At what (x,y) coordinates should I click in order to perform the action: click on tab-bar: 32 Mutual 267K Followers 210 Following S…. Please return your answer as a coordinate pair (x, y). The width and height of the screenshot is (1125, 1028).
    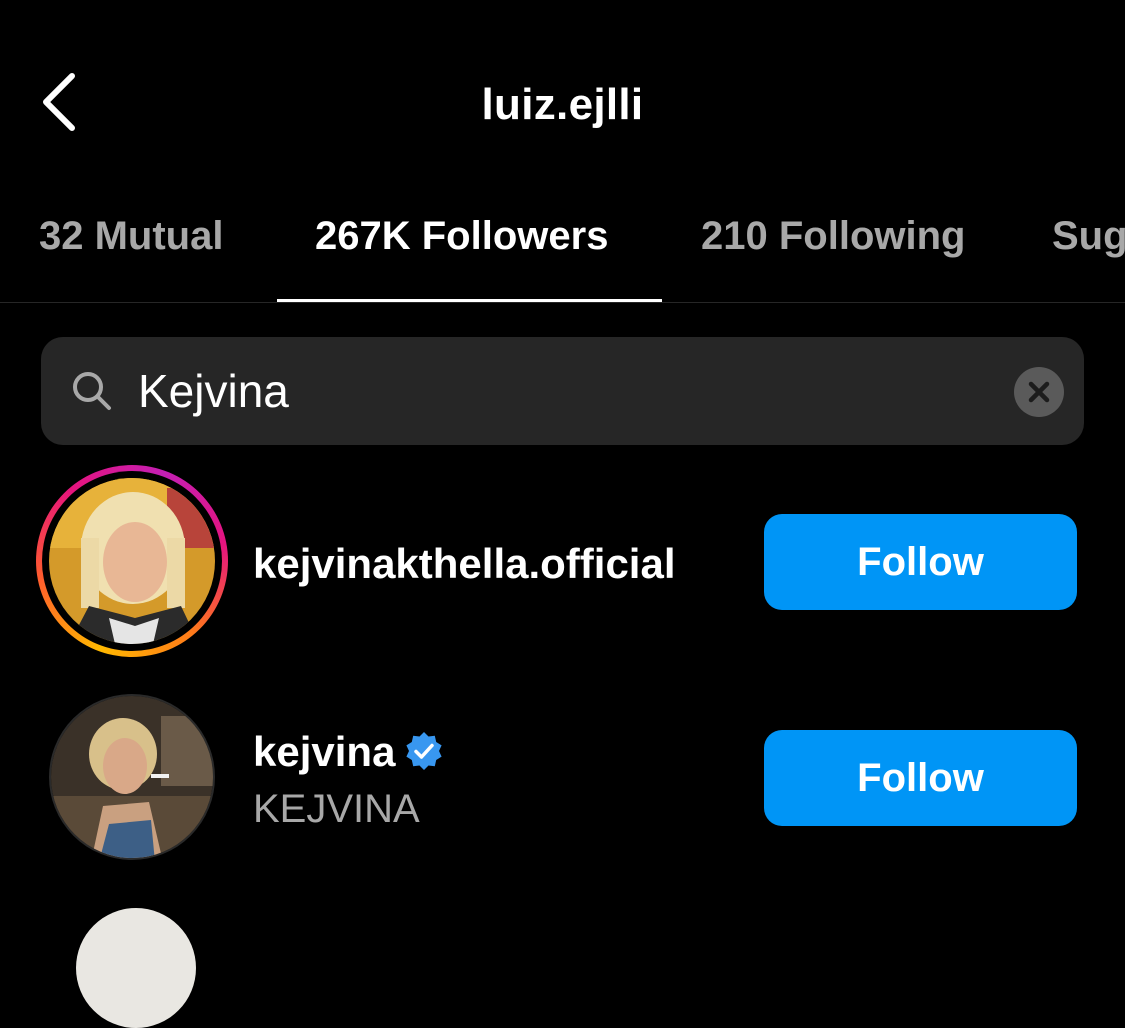
    Looking at the image, I should click on (562, 252).